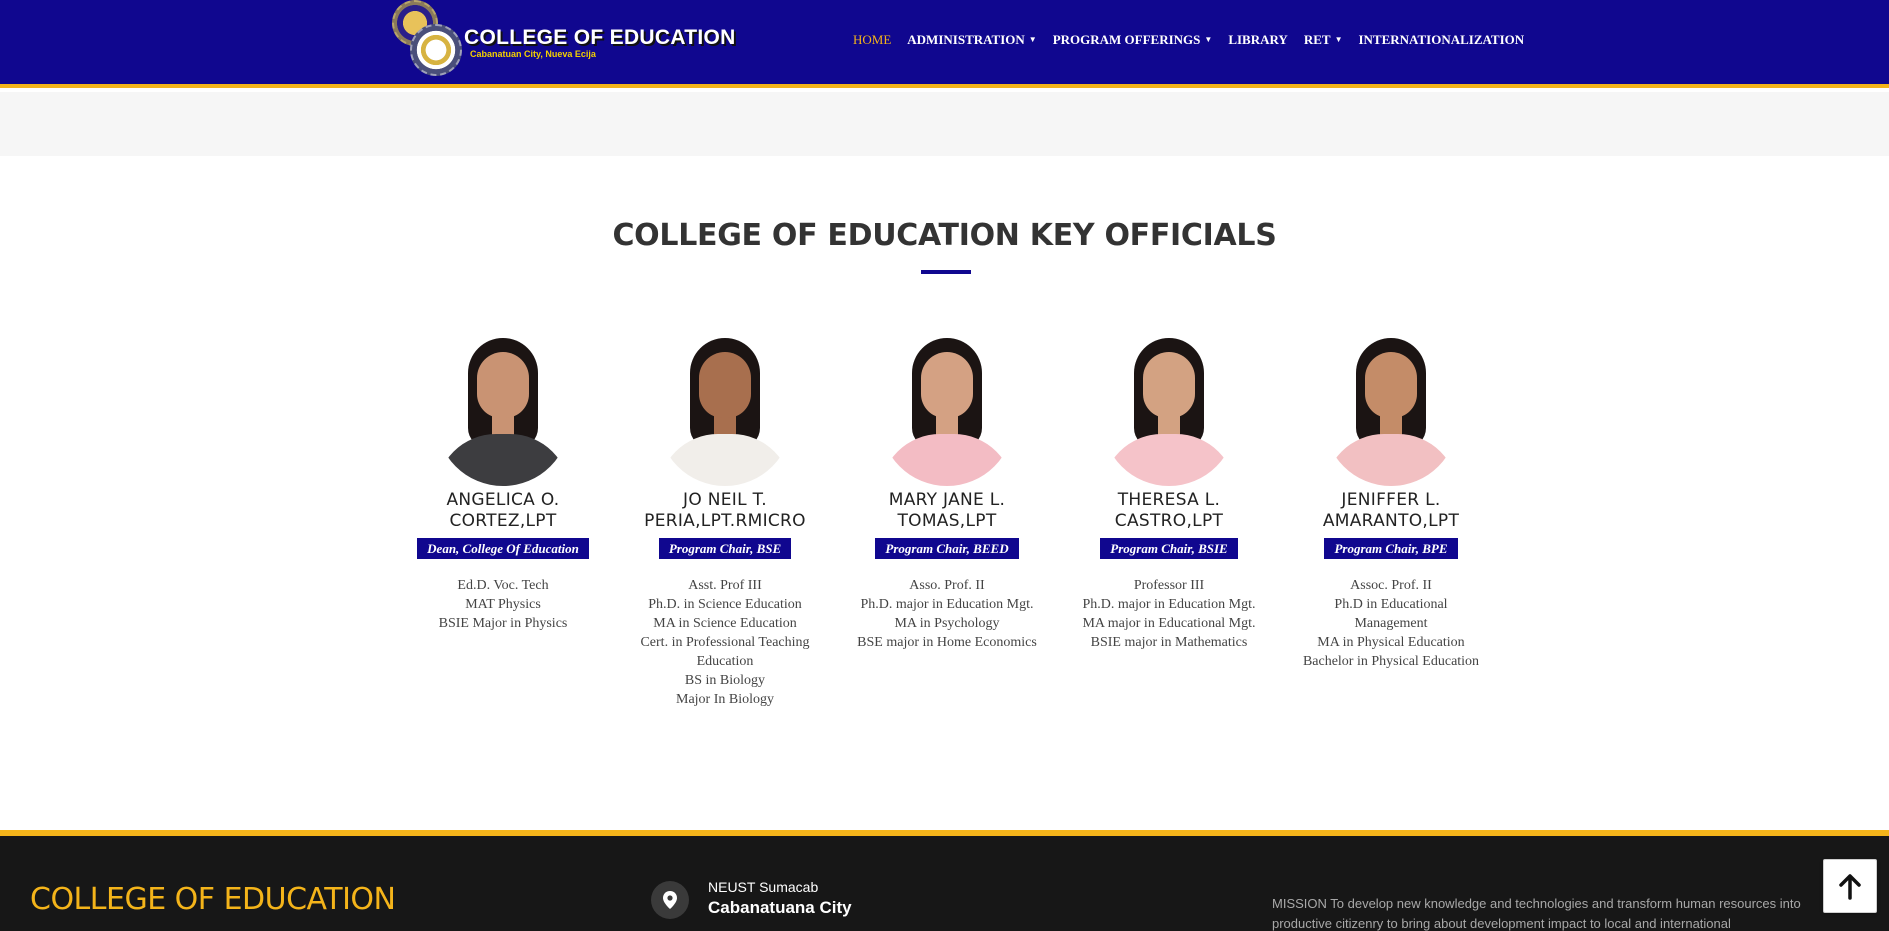 This screenshot has width=1889, height=931. Describe the element at coordinates (780, 907) in the screenshot. I see `location-line2: Cabanatuana City` at that location.